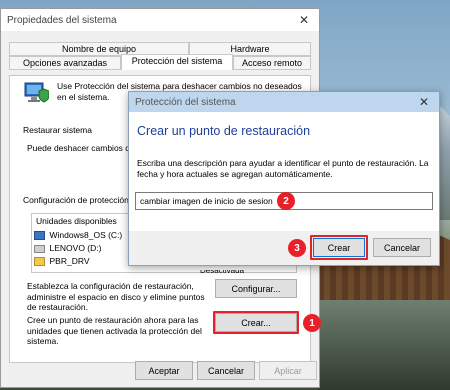 This screenshot has width=450, height=390. What do you see at coordinates (39, 236) in the screenshot?
I see `windows-drive-icon` at bounding box center [39, 236].